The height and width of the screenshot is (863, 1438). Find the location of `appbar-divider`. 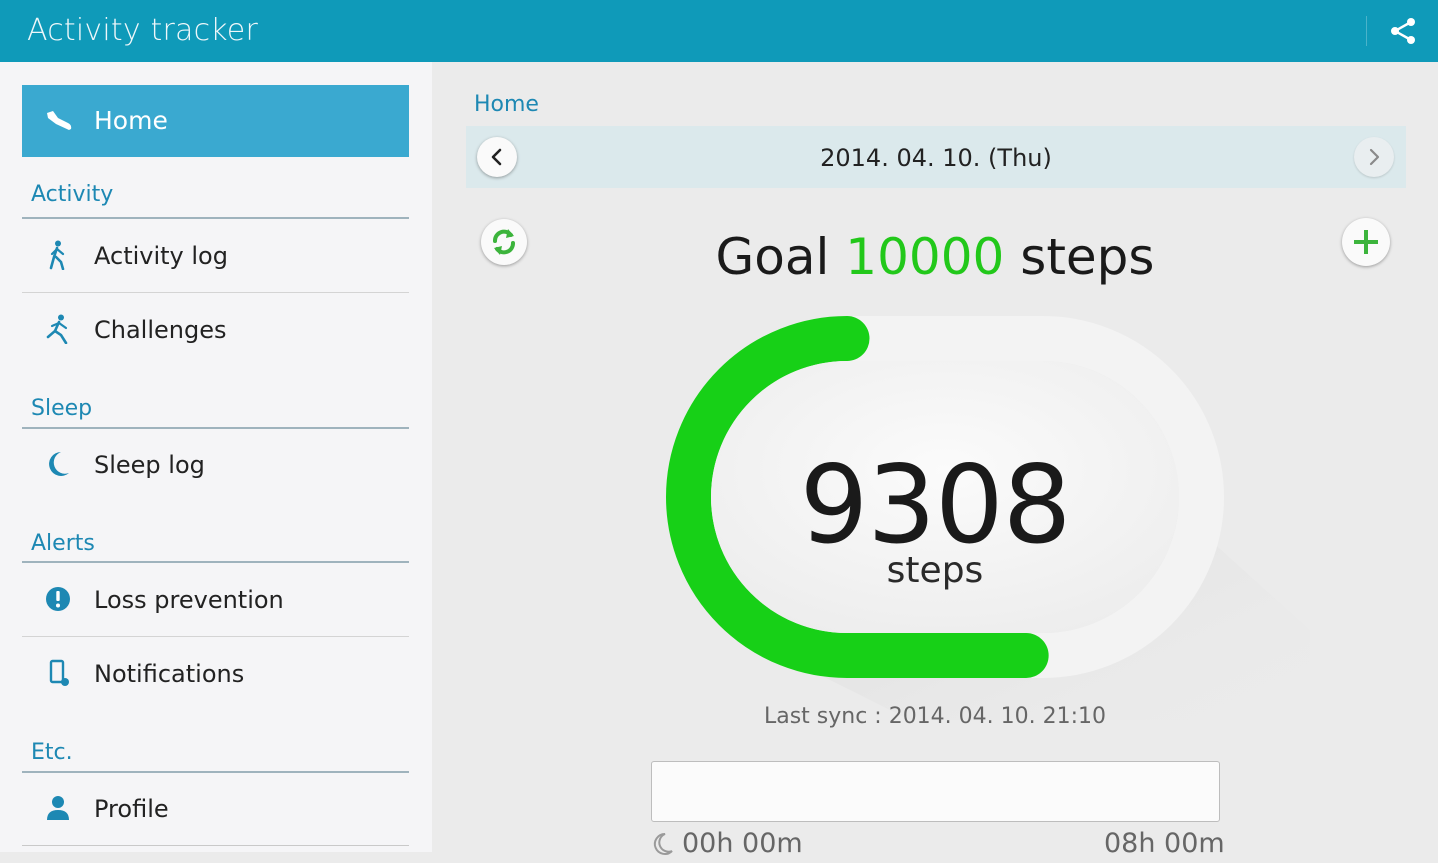

appbar-divider is located at coordinates (1366, 31).